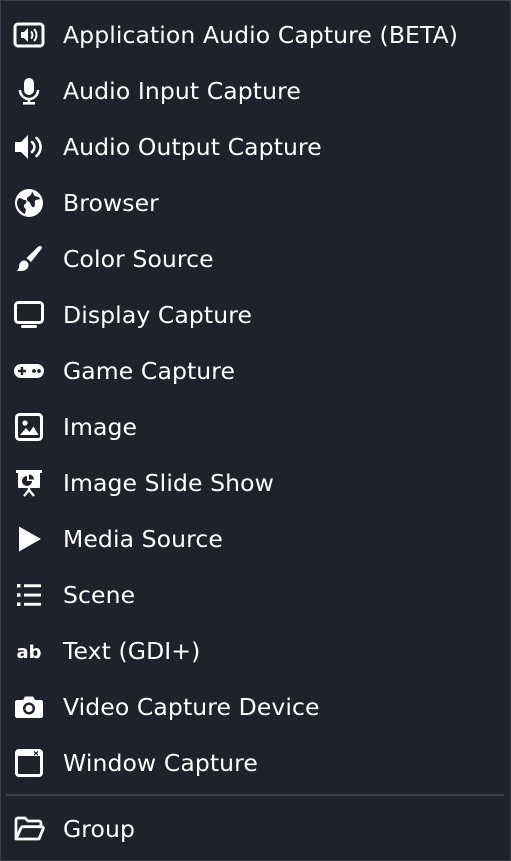 The height and width of the screenshot is (861, 511). I want to click on menu-item-video-capture-device: Video Capture Device, so click(255, 707).